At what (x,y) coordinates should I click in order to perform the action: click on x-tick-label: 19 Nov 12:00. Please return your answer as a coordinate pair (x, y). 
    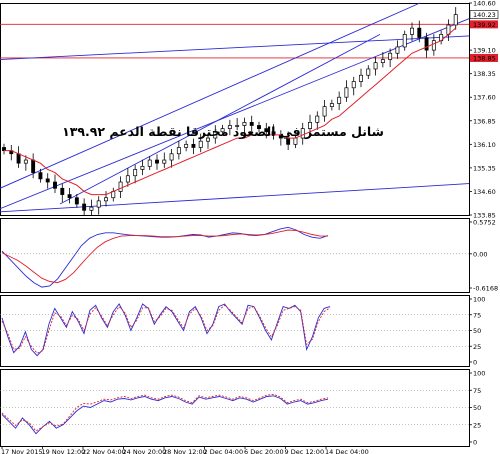
    Looking at the image, I should click on (64, 451).